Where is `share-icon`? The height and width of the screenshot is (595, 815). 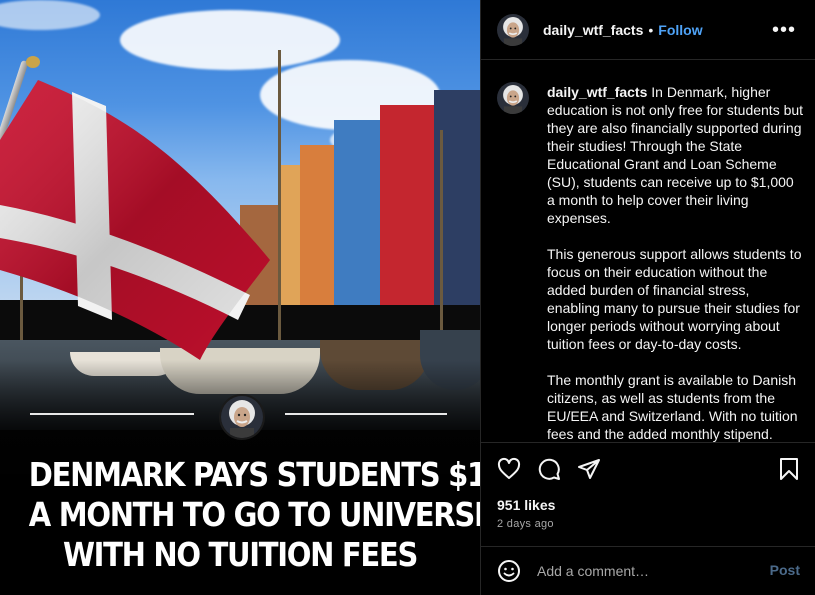
share-icon is located at coordinates (589, 469).